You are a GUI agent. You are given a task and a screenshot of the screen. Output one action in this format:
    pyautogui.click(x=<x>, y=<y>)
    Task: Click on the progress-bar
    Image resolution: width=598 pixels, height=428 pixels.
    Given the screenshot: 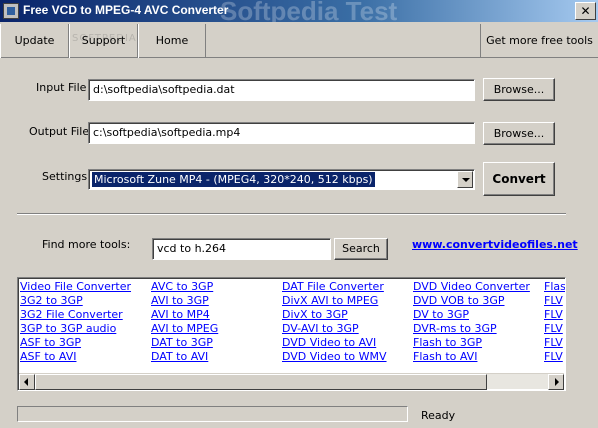 What is the action you would take?
    pyautogui.click(x=212, y=414)
    